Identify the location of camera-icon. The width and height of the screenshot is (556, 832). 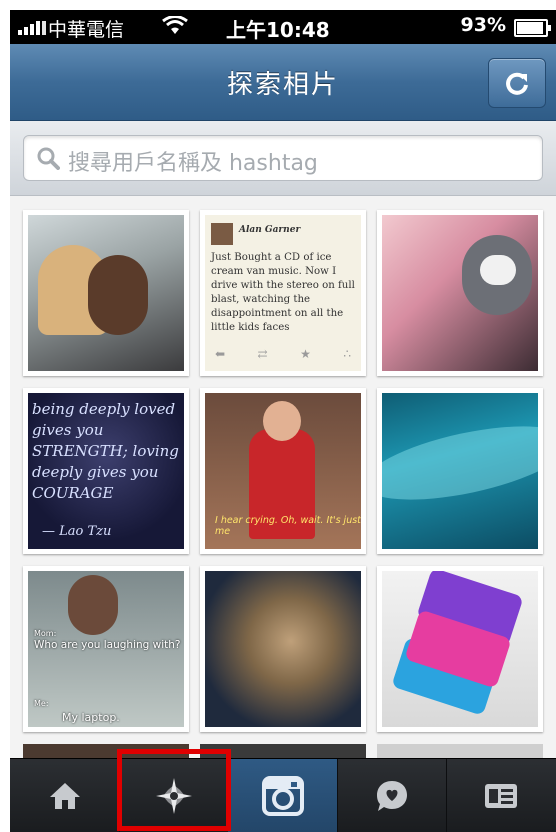
(282, 795).